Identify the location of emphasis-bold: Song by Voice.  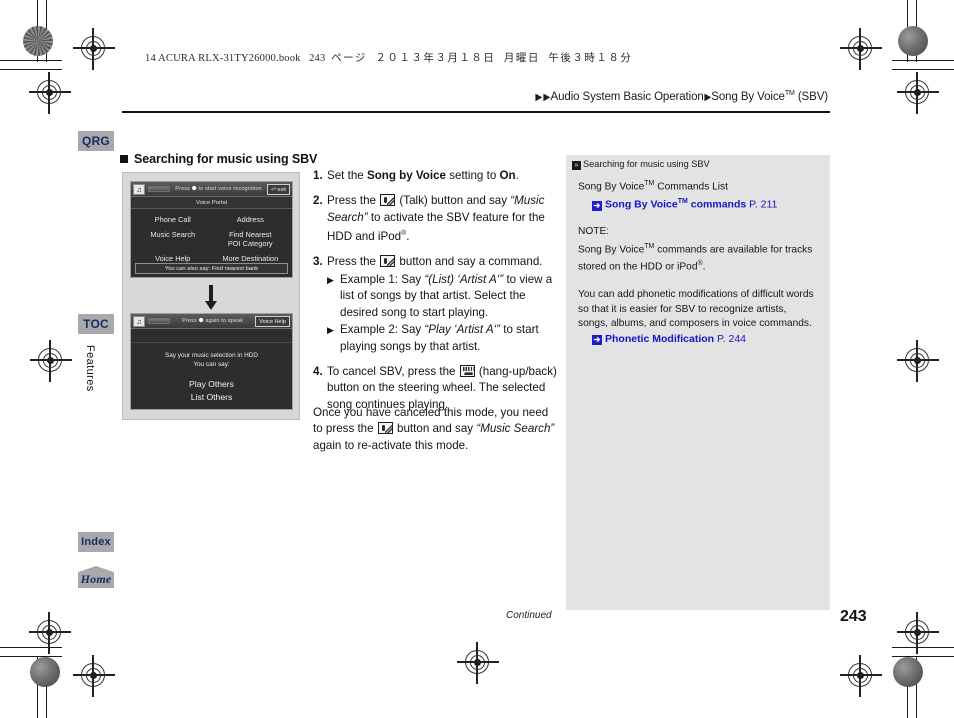
(406, 175).